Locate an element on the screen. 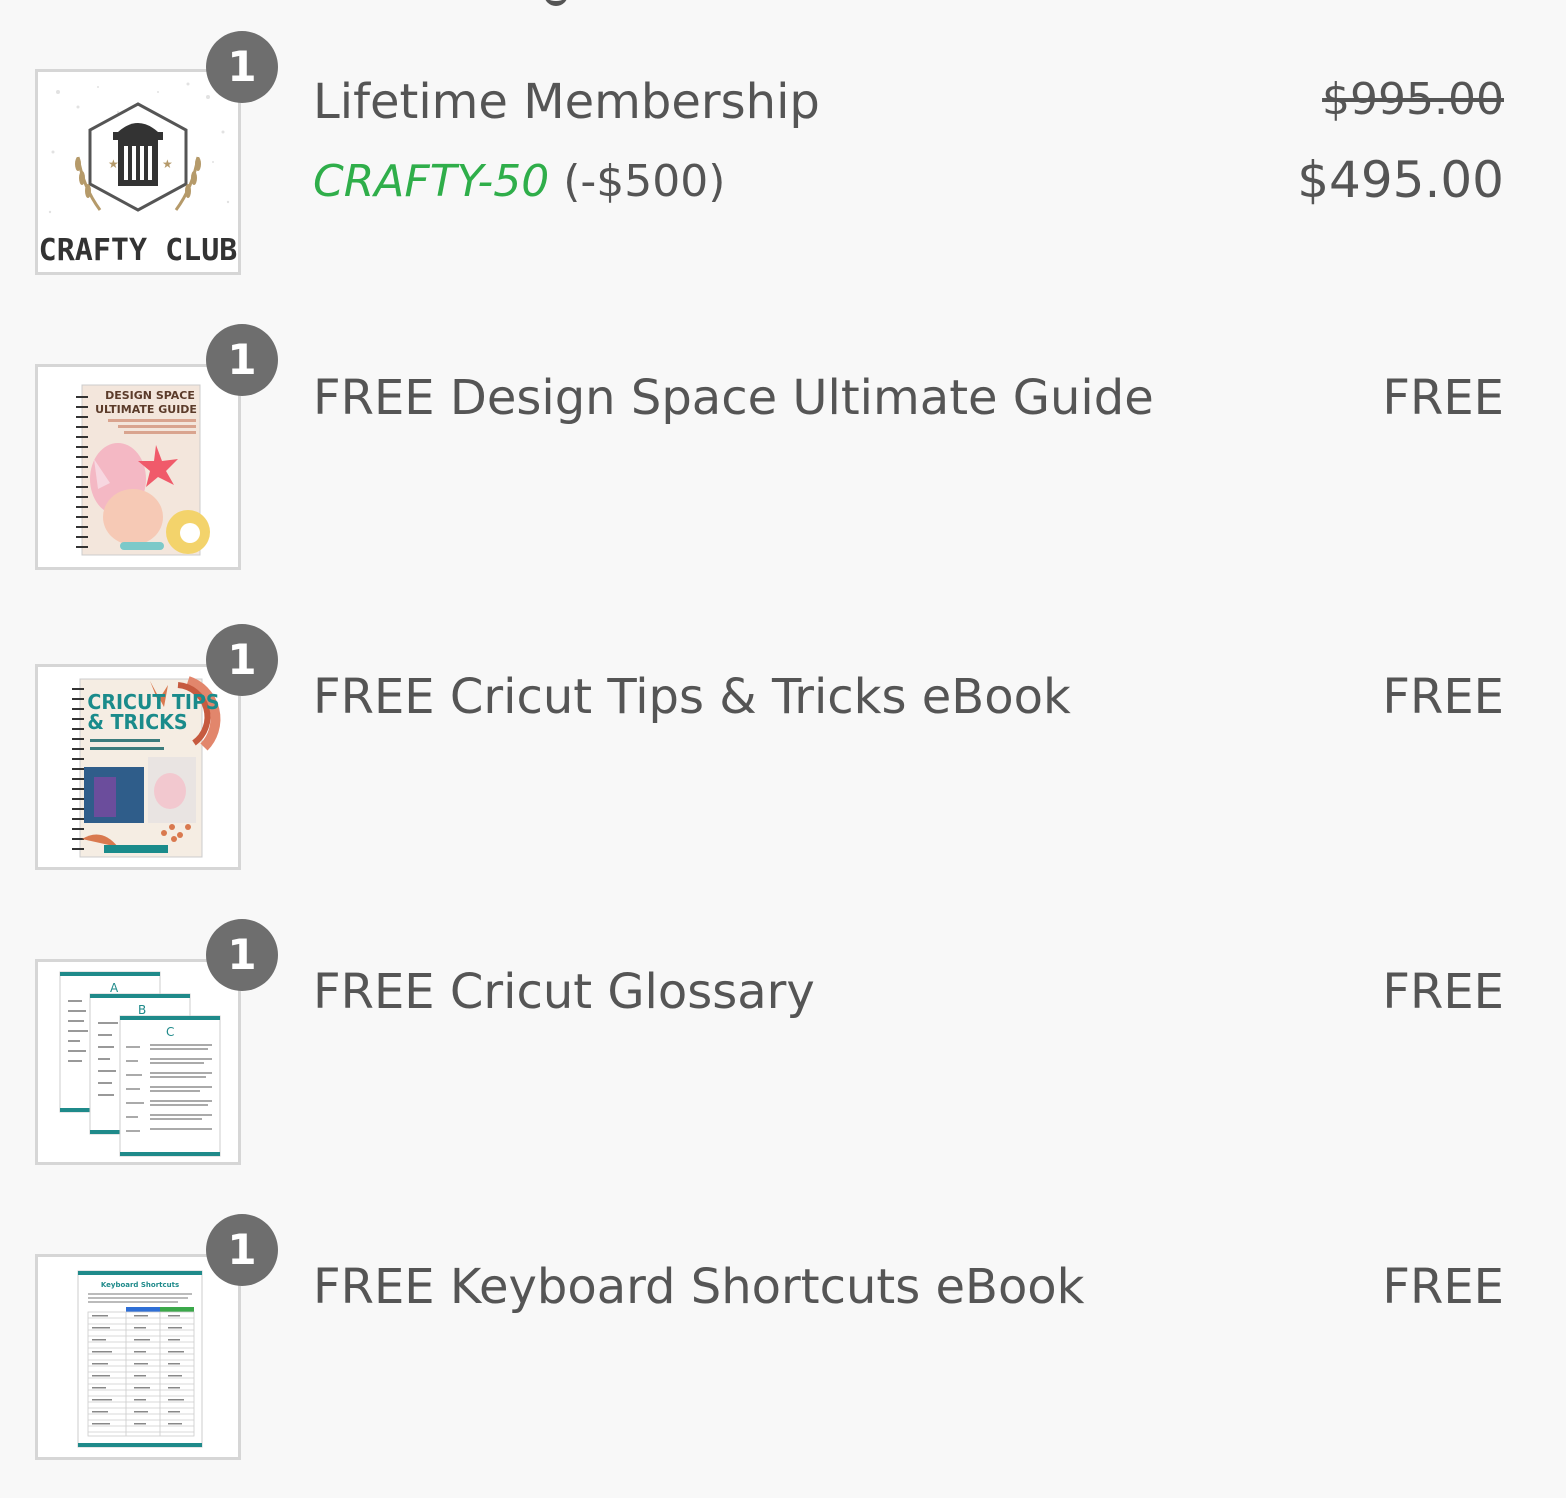 This screenshot has width=1566, height=1498. product-name: FREE Cricut Tips & Tricks eBook is located at coordinates (692, 697).